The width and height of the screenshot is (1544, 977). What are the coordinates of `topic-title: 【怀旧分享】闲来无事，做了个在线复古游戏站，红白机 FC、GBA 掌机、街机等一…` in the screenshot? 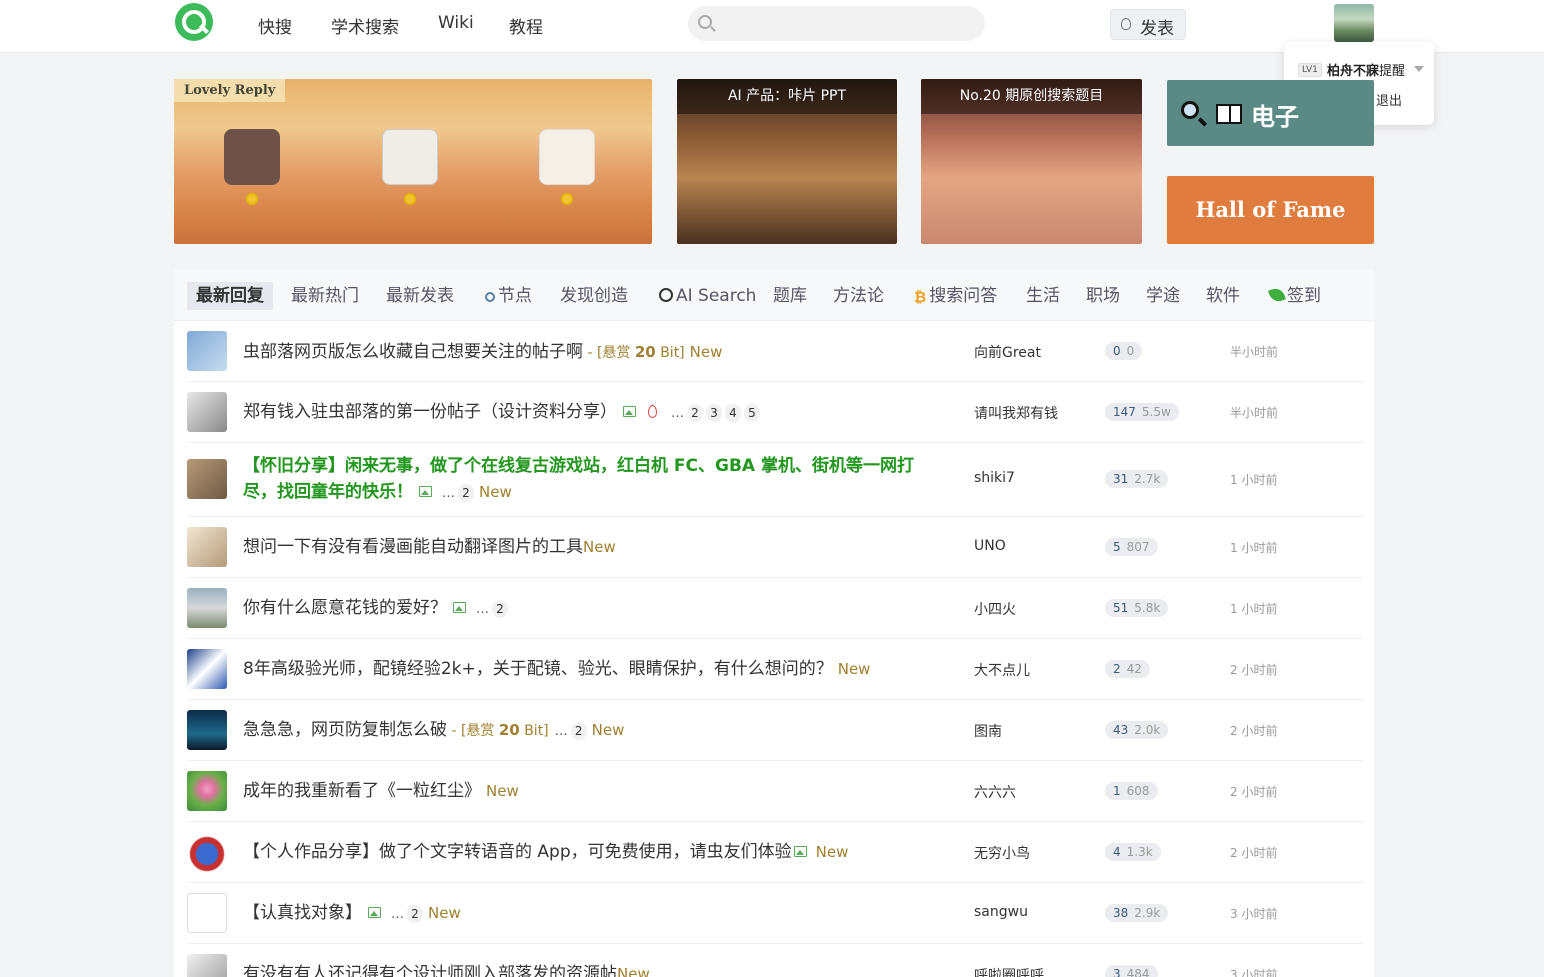 It's located at (588, 480).